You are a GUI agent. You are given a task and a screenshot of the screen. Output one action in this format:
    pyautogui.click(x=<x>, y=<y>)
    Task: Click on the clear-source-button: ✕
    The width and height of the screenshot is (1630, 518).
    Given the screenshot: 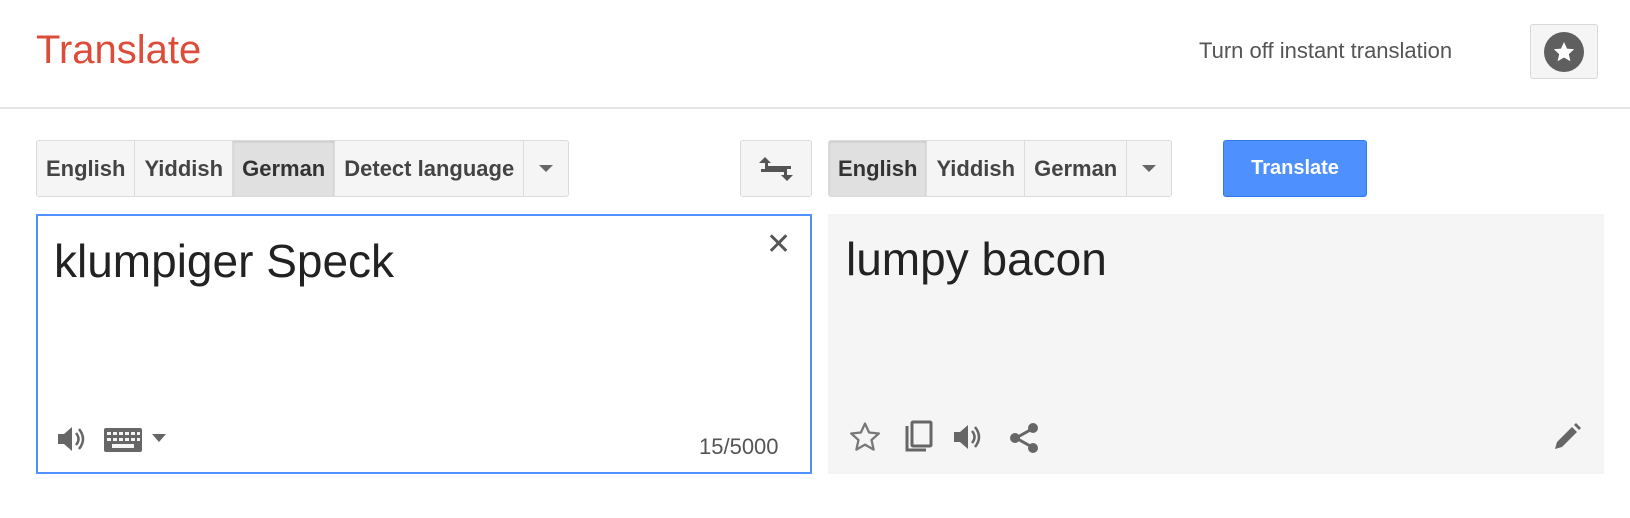 What is the action you would take?
    pyautogui.click(x=778, y=245)
    